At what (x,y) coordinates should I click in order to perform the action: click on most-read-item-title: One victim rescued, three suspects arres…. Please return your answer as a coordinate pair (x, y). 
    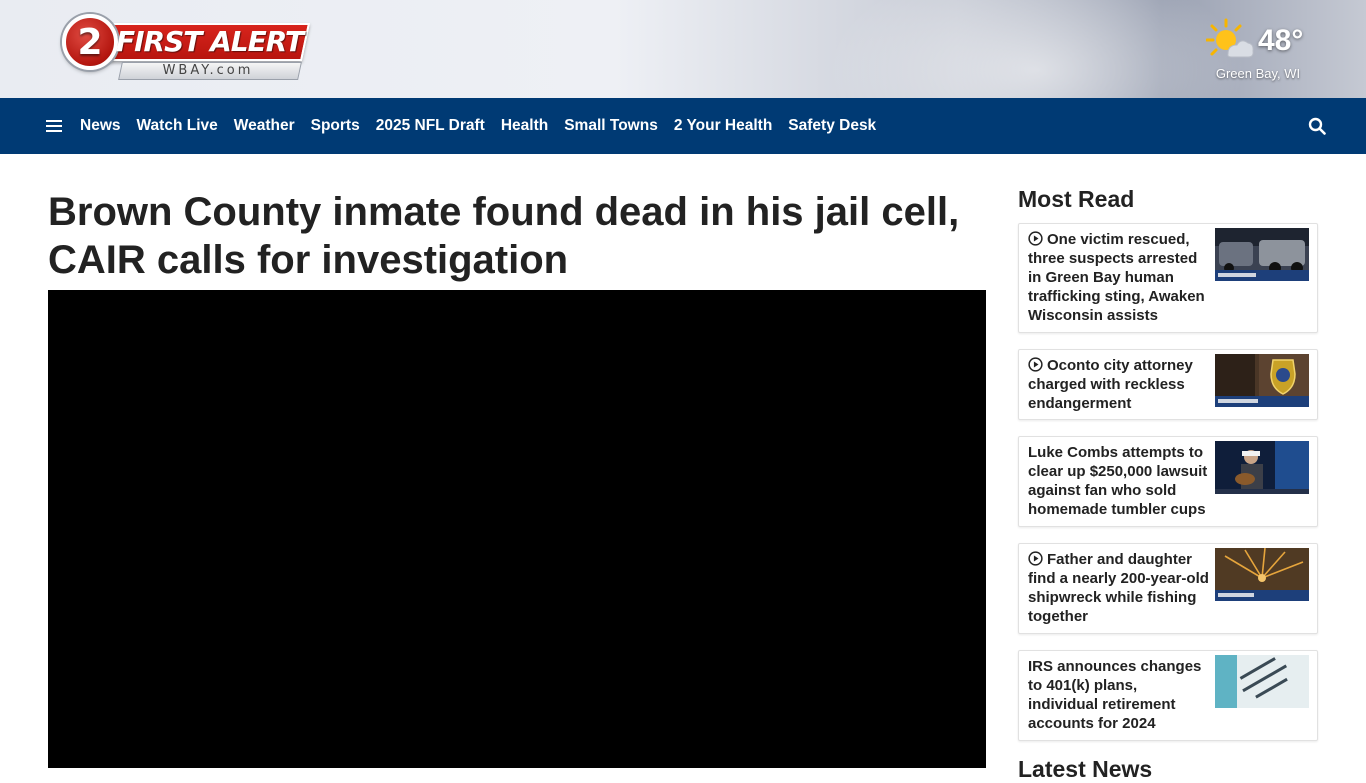
    Looking at the image, I should click on (1116, 277).